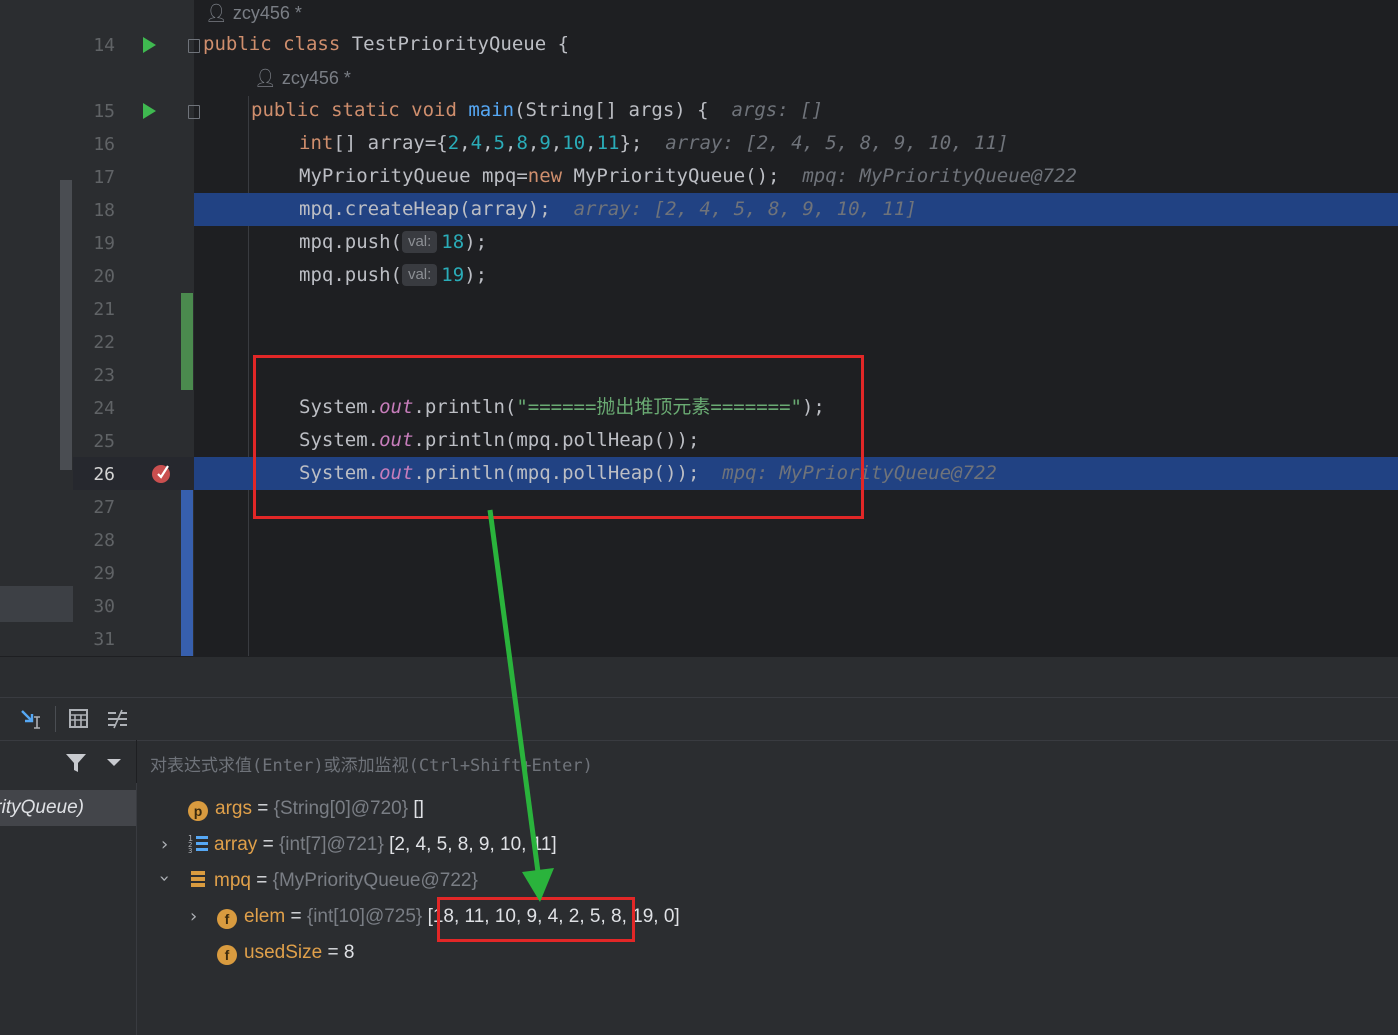 The image size is (1398, 1035). I want to click on run-class-icon, so click(149, 45).